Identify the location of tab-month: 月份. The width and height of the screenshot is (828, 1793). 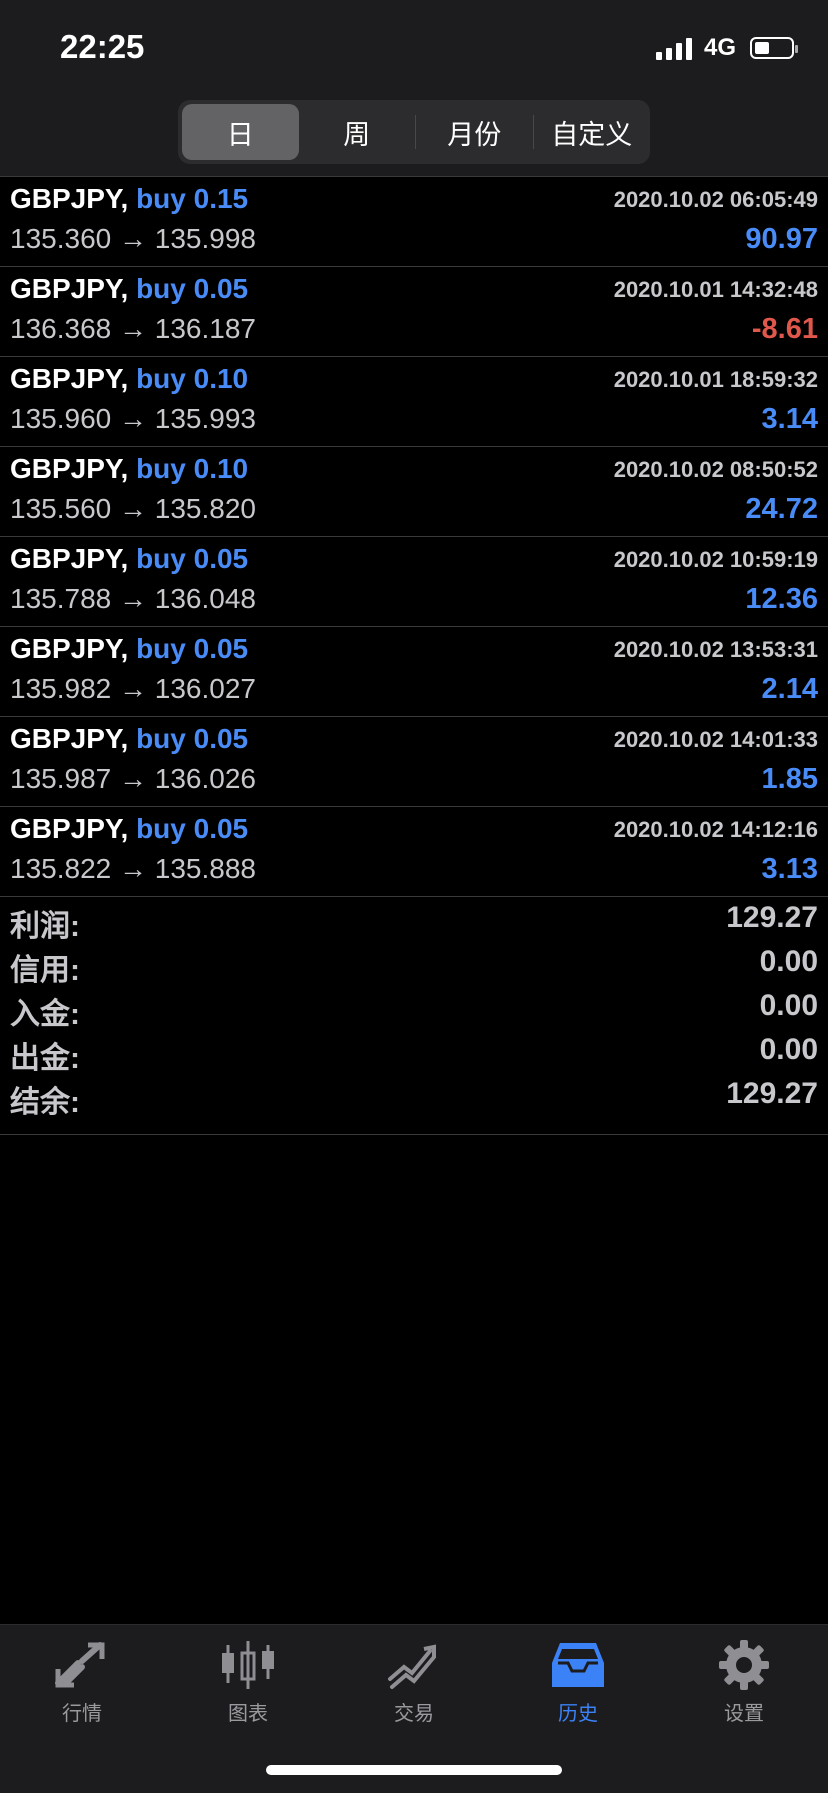
(474, 132).